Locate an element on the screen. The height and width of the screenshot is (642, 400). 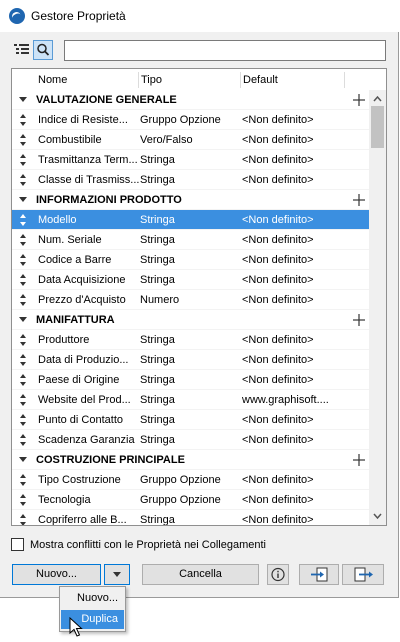
property-row: Data di Produzio... Stringa <Non definito> is located at coordinates (190, 360).